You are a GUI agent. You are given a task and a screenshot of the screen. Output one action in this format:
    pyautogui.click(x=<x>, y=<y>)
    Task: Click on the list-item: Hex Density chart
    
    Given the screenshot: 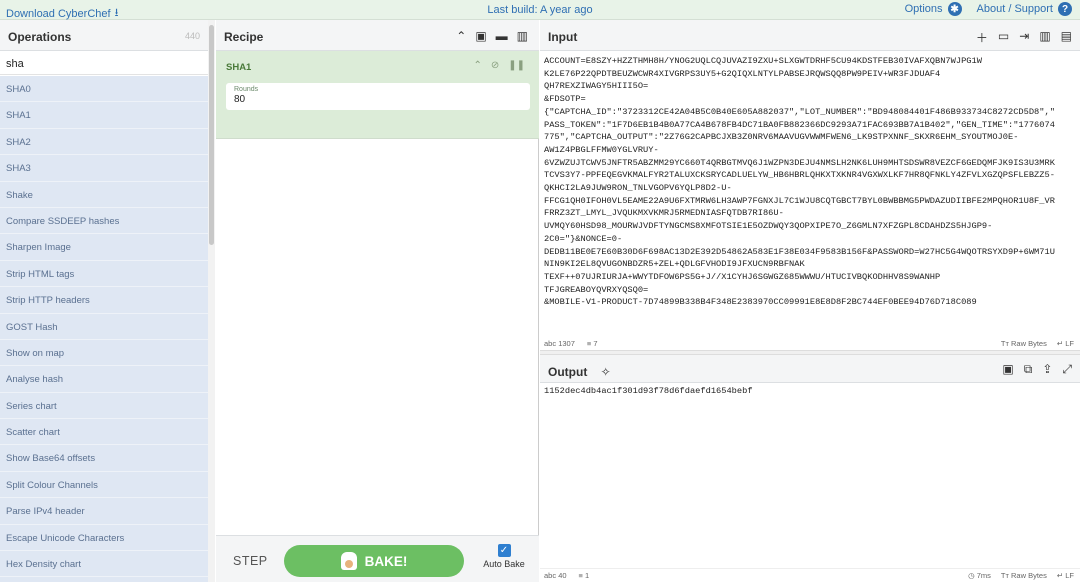 What is the action you would take?
    pyautogui.click(x=104, y=564)
    